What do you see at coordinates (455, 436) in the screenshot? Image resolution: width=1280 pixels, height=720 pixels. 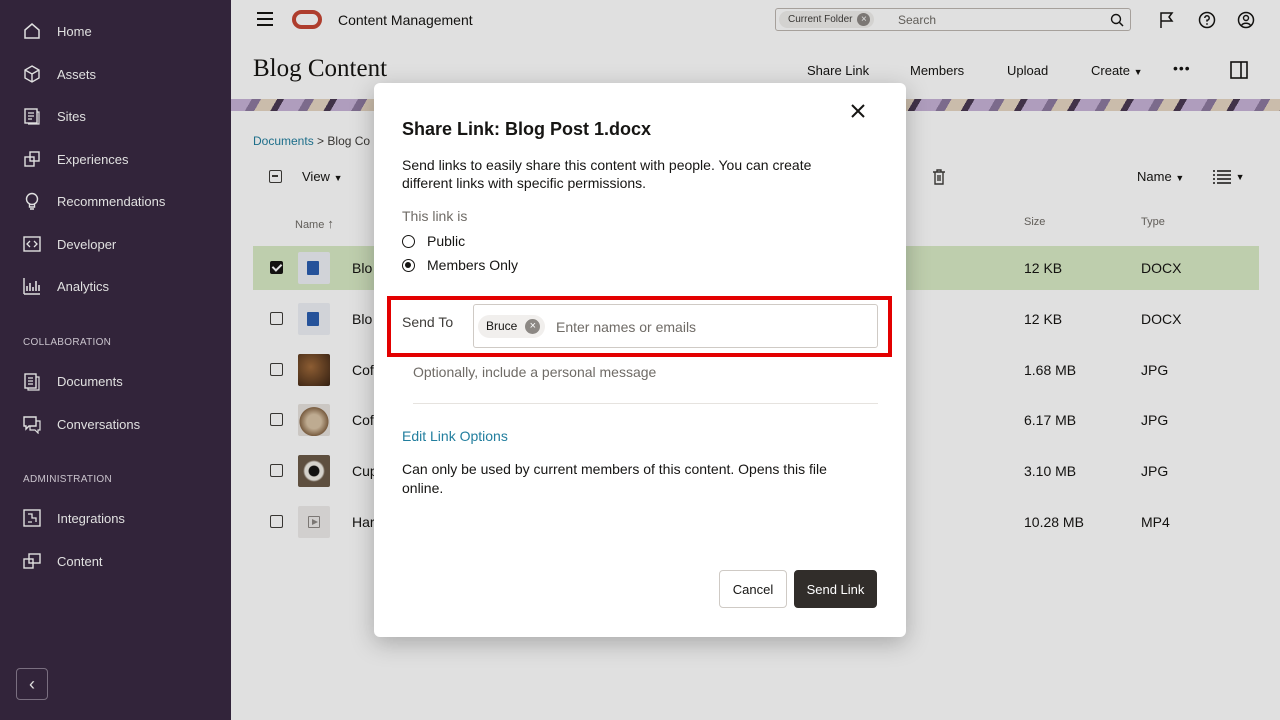 I see `edit-link-options-link: Edit Link Options` at bounding box center [455, 436].